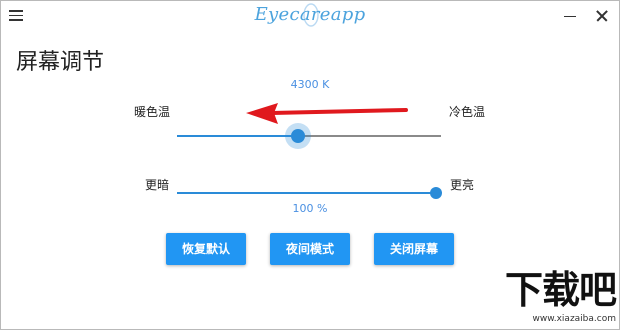 Image resolution: width=620 pixels, height=330 pixels. What do you see at coordinates (570, 16) in the screenshot?
I see `minimize-icon` at bounding box center [570, 16].